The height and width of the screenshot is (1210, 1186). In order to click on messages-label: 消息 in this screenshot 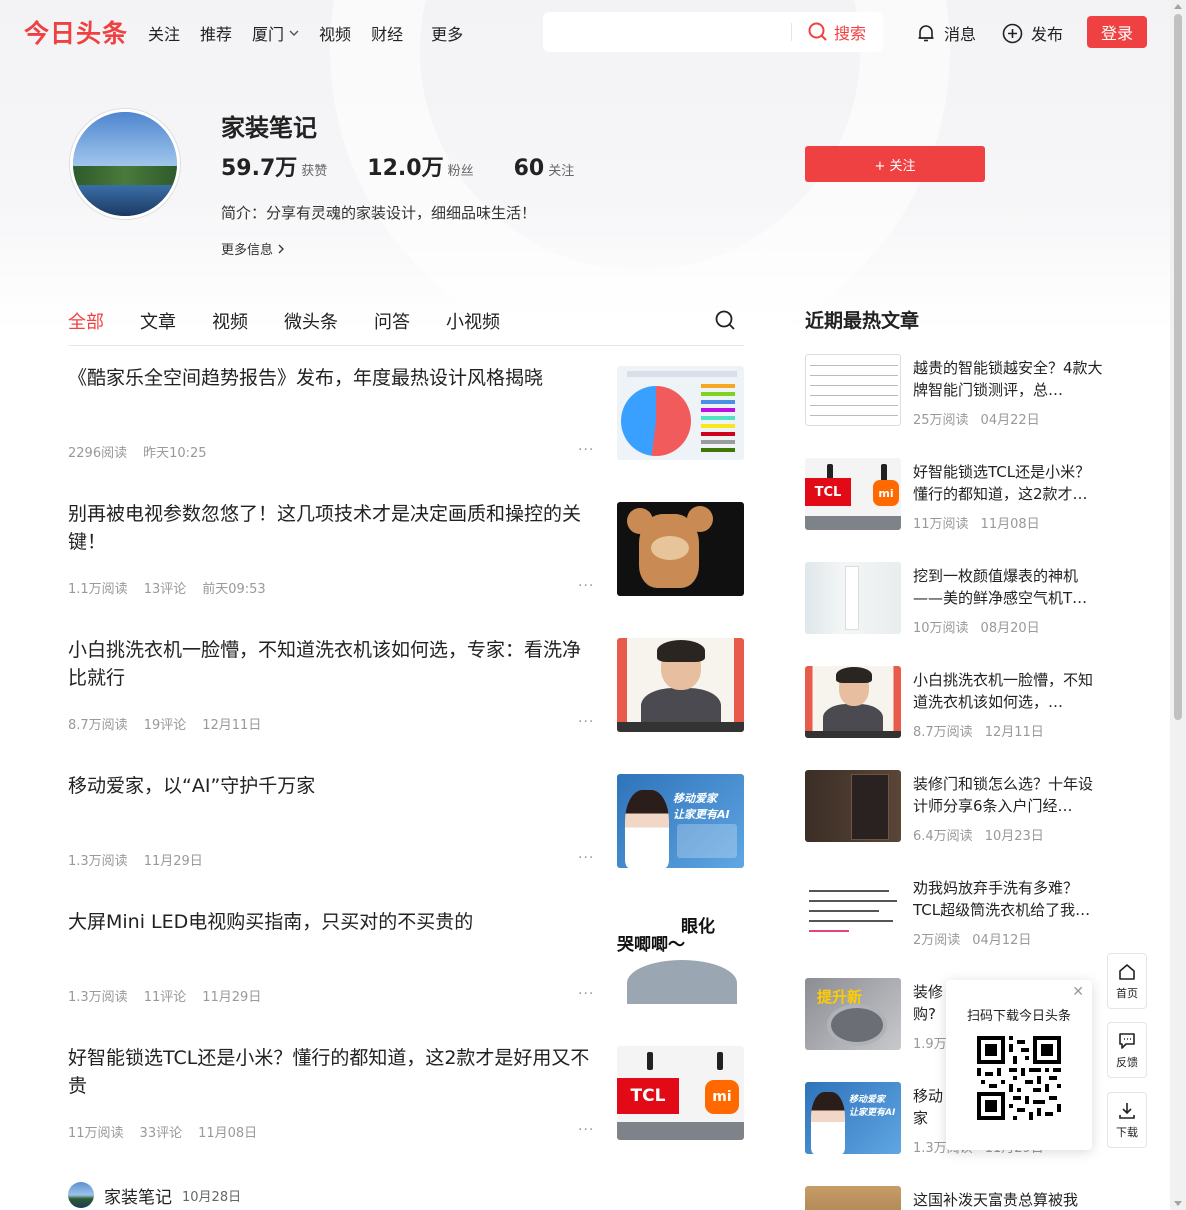, I will do `click(960, 34)`.